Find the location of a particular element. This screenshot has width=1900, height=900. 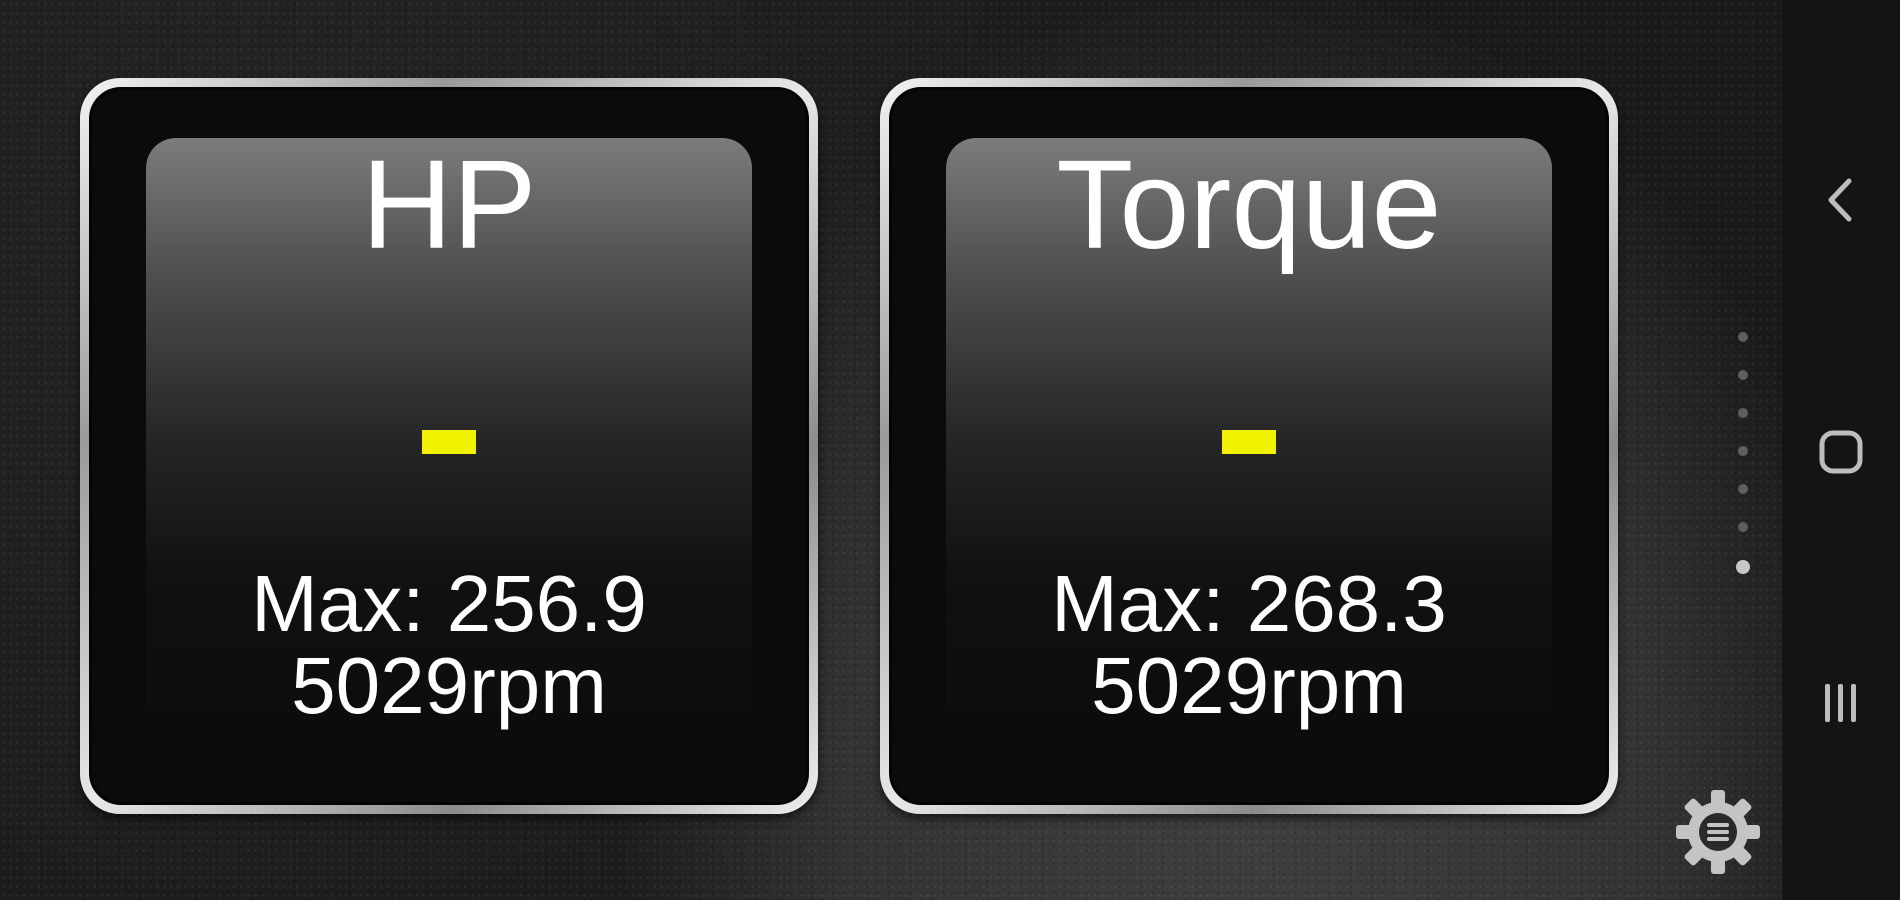

back-chevron-icon is located at coordinates (1840, 200).